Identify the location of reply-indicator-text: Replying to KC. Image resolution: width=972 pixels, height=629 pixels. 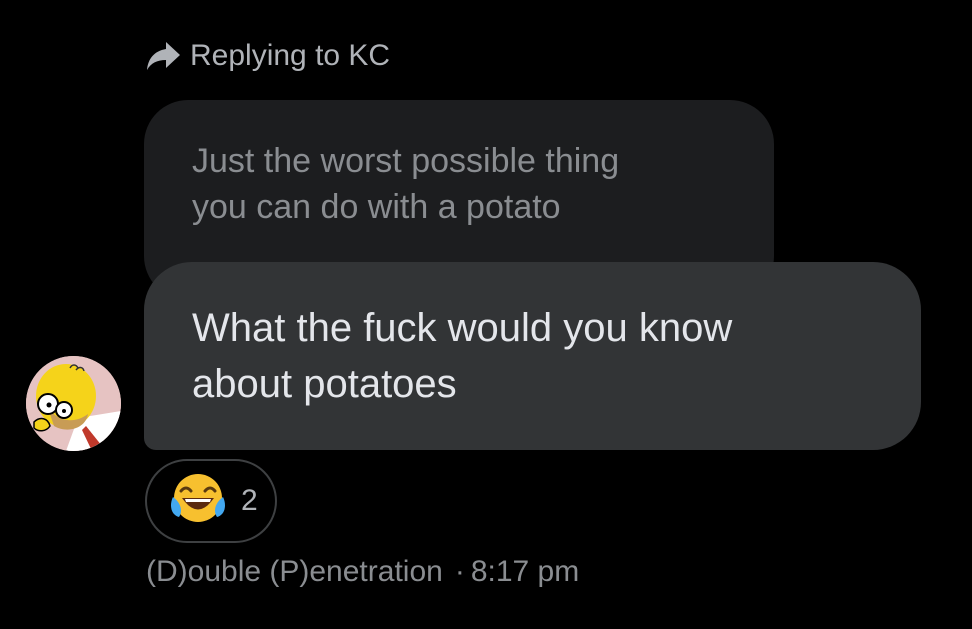
(290, 55).